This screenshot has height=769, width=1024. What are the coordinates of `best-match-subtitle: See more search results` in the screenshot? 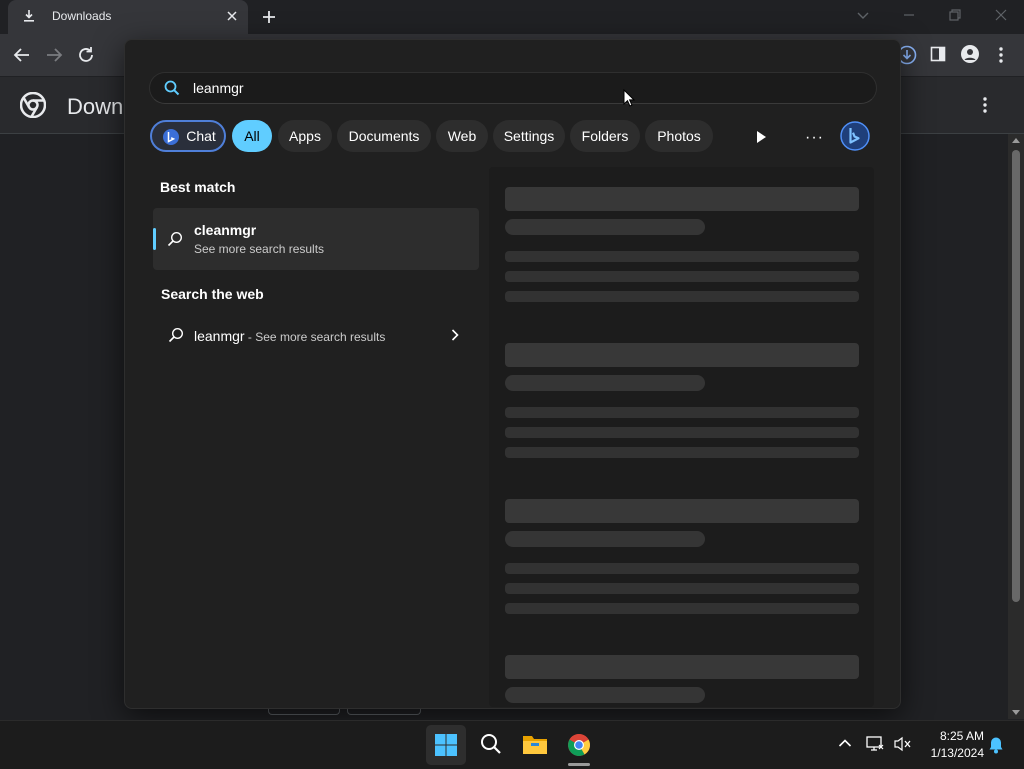 It's located at (259, 249).